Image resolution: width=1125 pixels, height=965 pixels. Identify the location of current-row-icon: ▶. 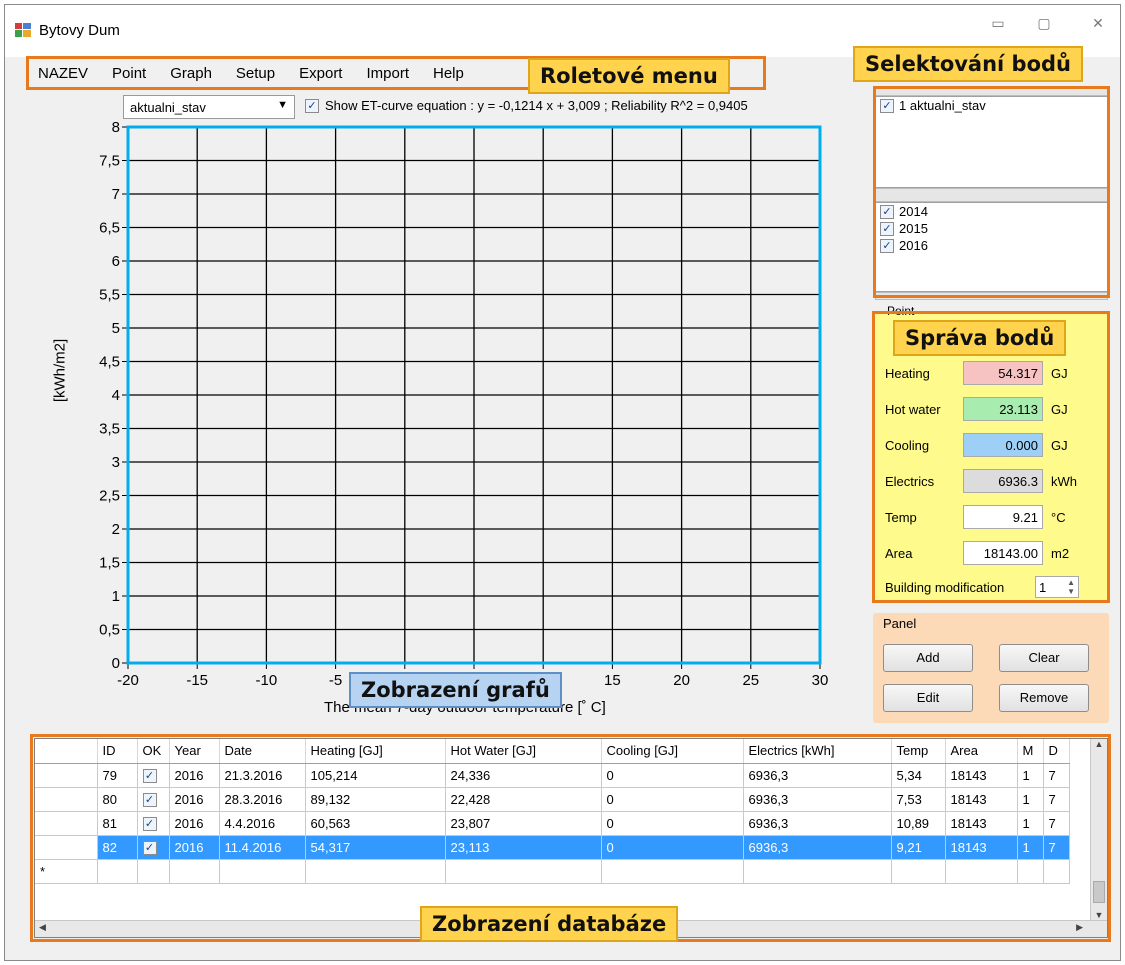
(66, 847).